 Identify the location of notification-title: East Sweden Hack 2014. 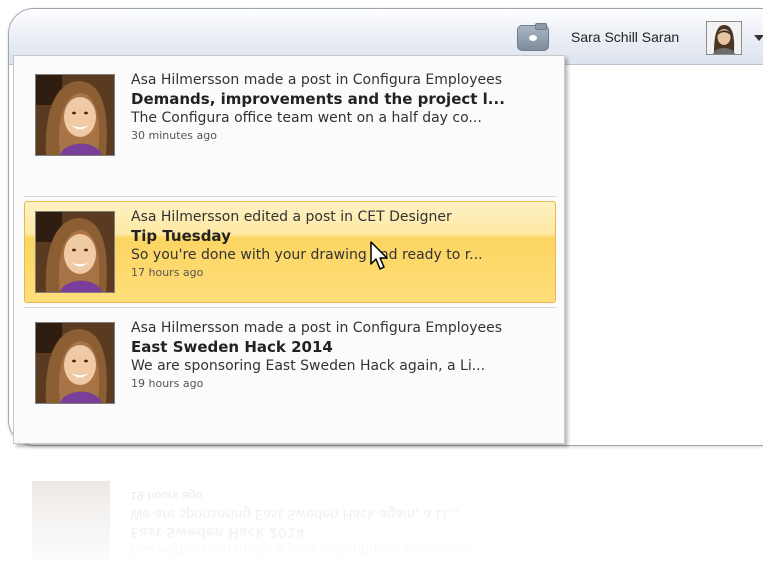
(232, 347).